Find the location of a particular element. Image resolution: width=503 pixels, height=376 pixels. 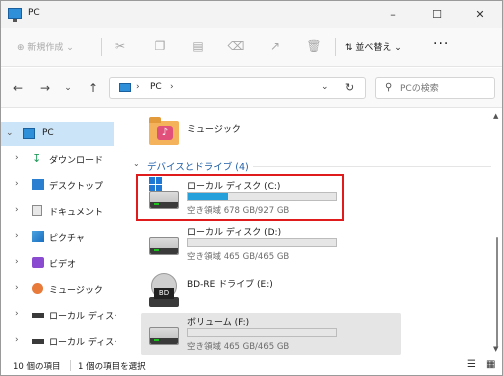

drive-f: ボリューム (F:) 空き領域 465 GB/465 GB is located at coordinates (271, 334).